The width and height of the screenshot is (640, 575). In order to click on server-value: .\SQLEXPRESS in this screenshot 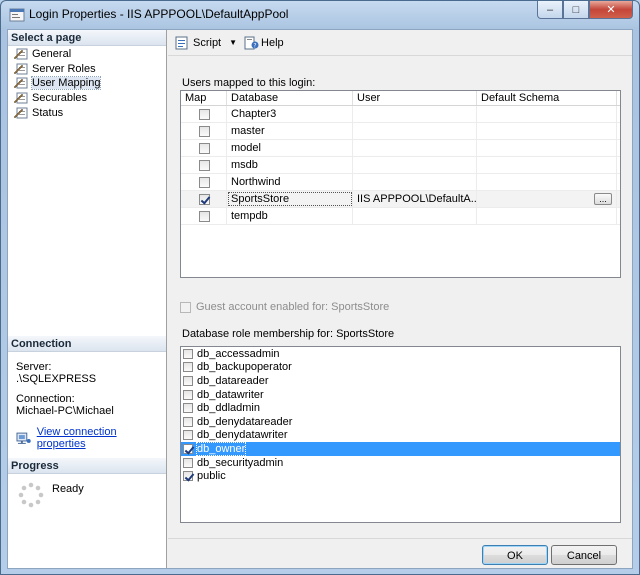, I will do `click(56, 379)`.